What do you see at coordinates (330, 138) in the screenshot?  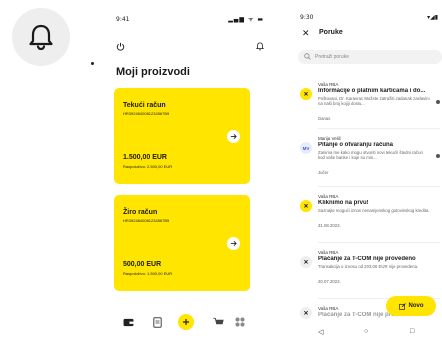 I see `message-sender: Marija Velič` at bounding box center [330, 138].